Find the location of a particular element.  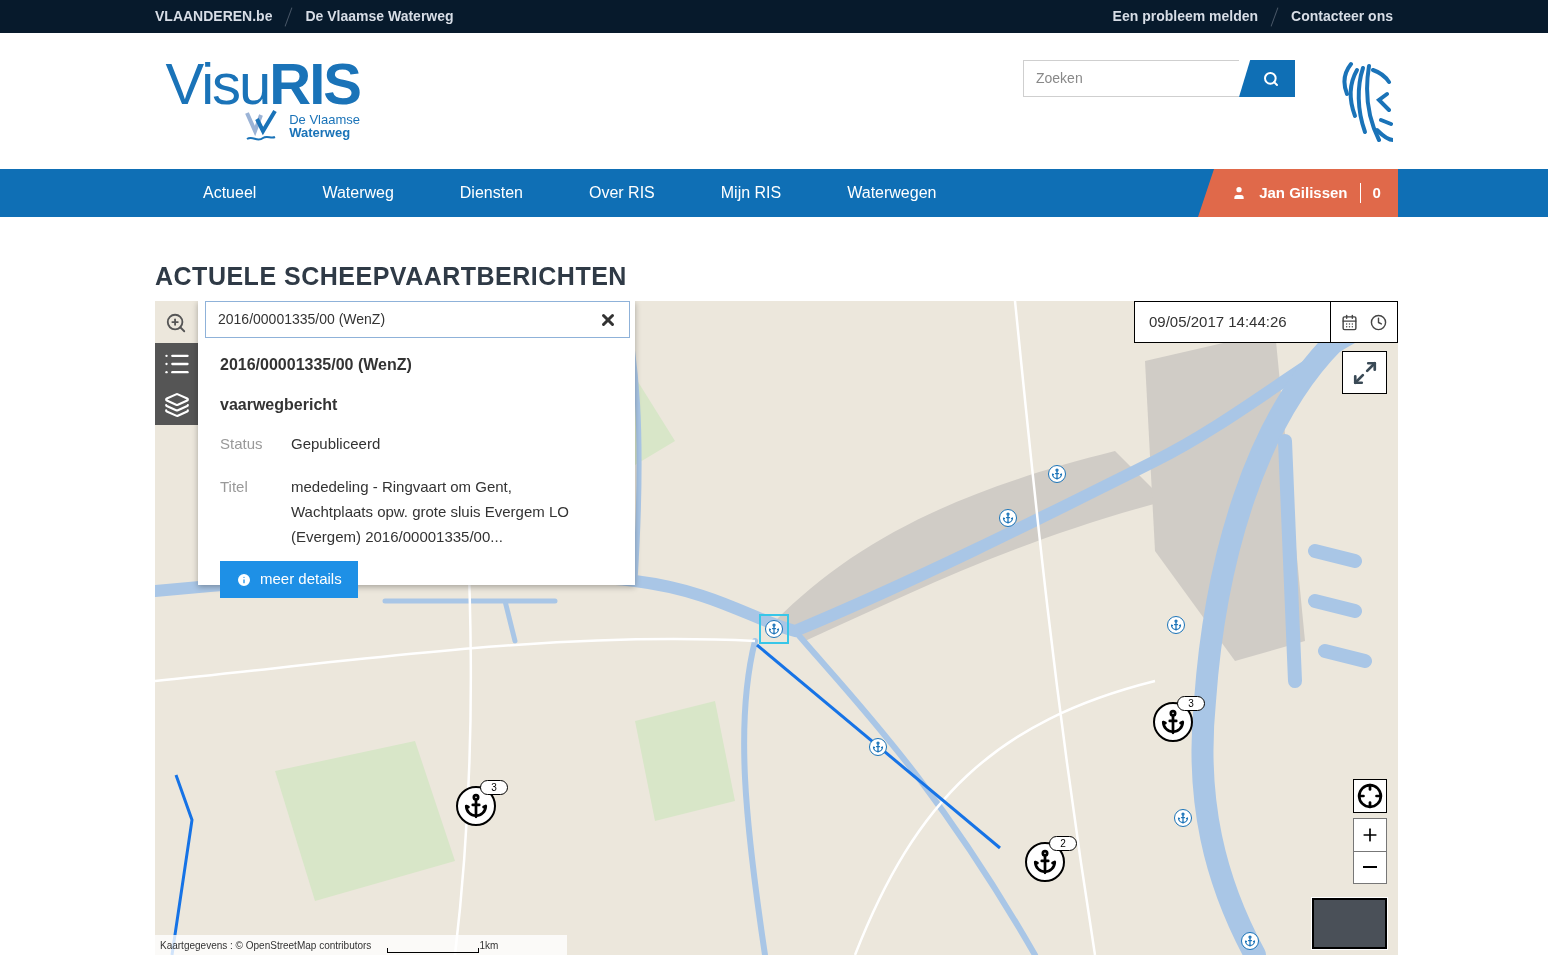

top-link: Een probleem melden is located at coordinates (1185, 16).